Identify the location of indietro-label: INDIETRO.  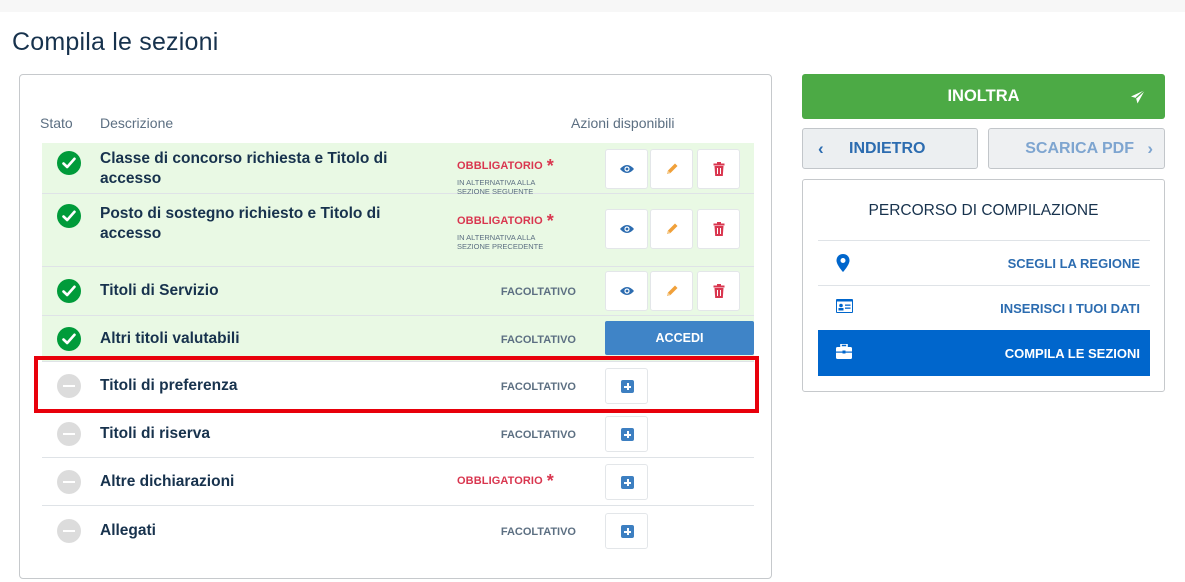
(887, 148).